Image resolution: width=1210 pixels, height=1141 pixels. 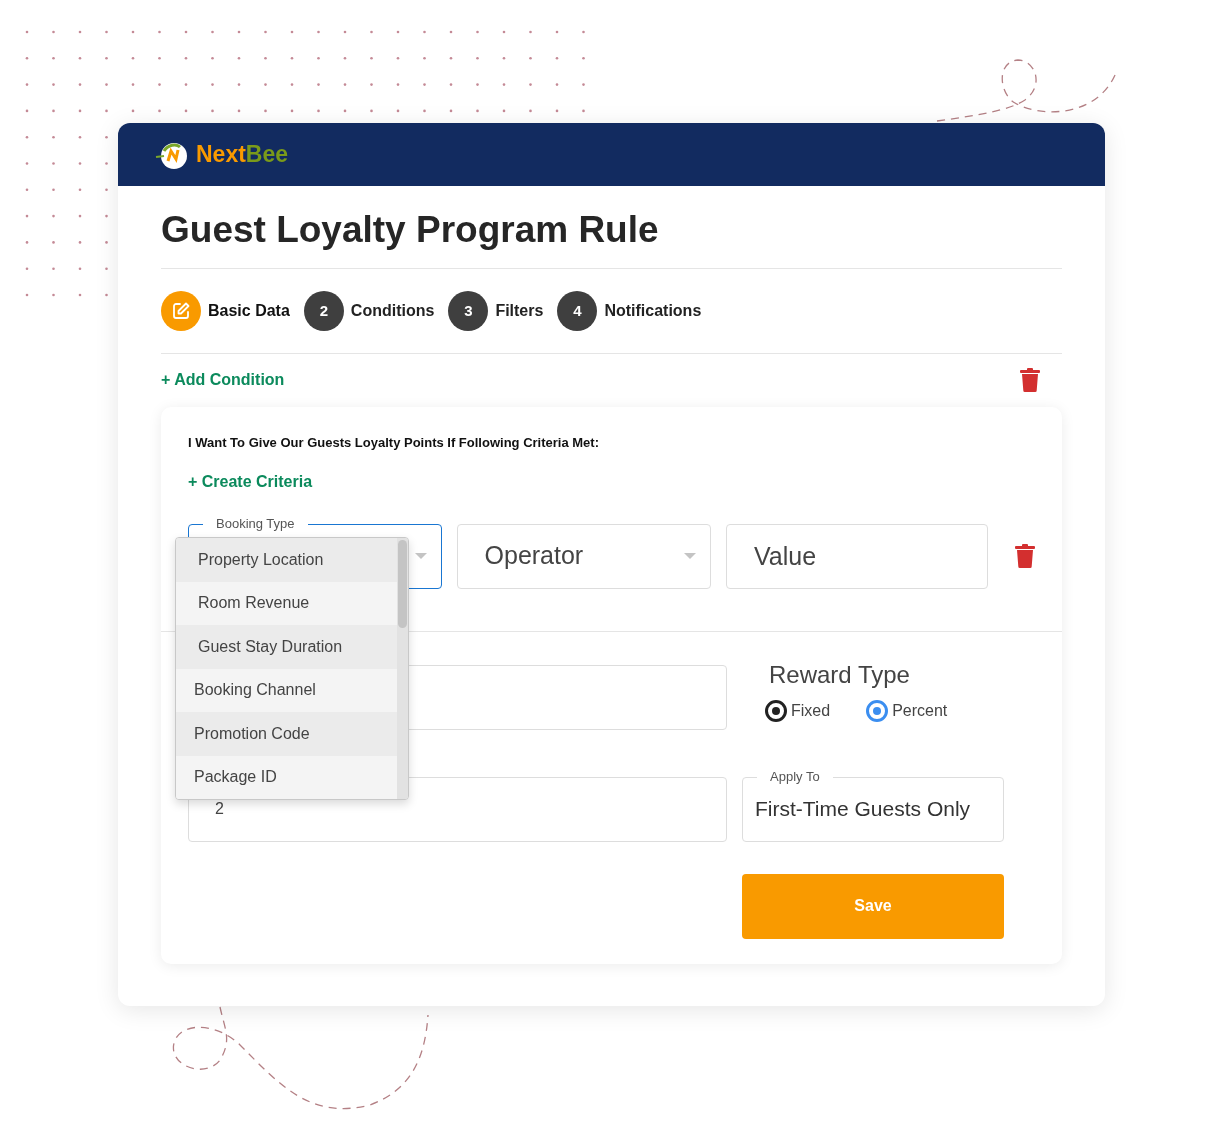 What do you see at coordinates (840, 674) in the screenshot?
I see `reward-type-label: Reward Type` at bounding box center [840, 674].